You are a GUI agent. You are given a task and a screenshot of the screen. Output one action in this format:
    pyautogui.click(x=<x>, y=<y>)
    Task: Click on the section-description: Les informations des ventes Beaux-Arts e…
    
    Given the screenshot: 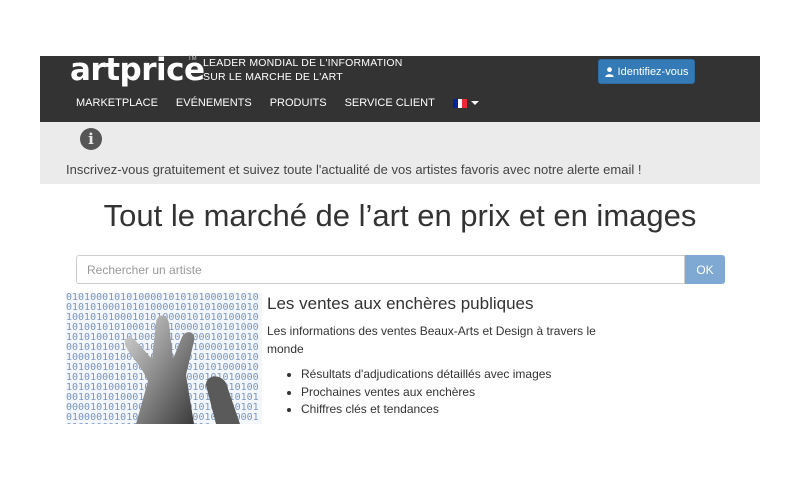 What is the action you would take?
    pyautogui.click(x=431, y=340)
    